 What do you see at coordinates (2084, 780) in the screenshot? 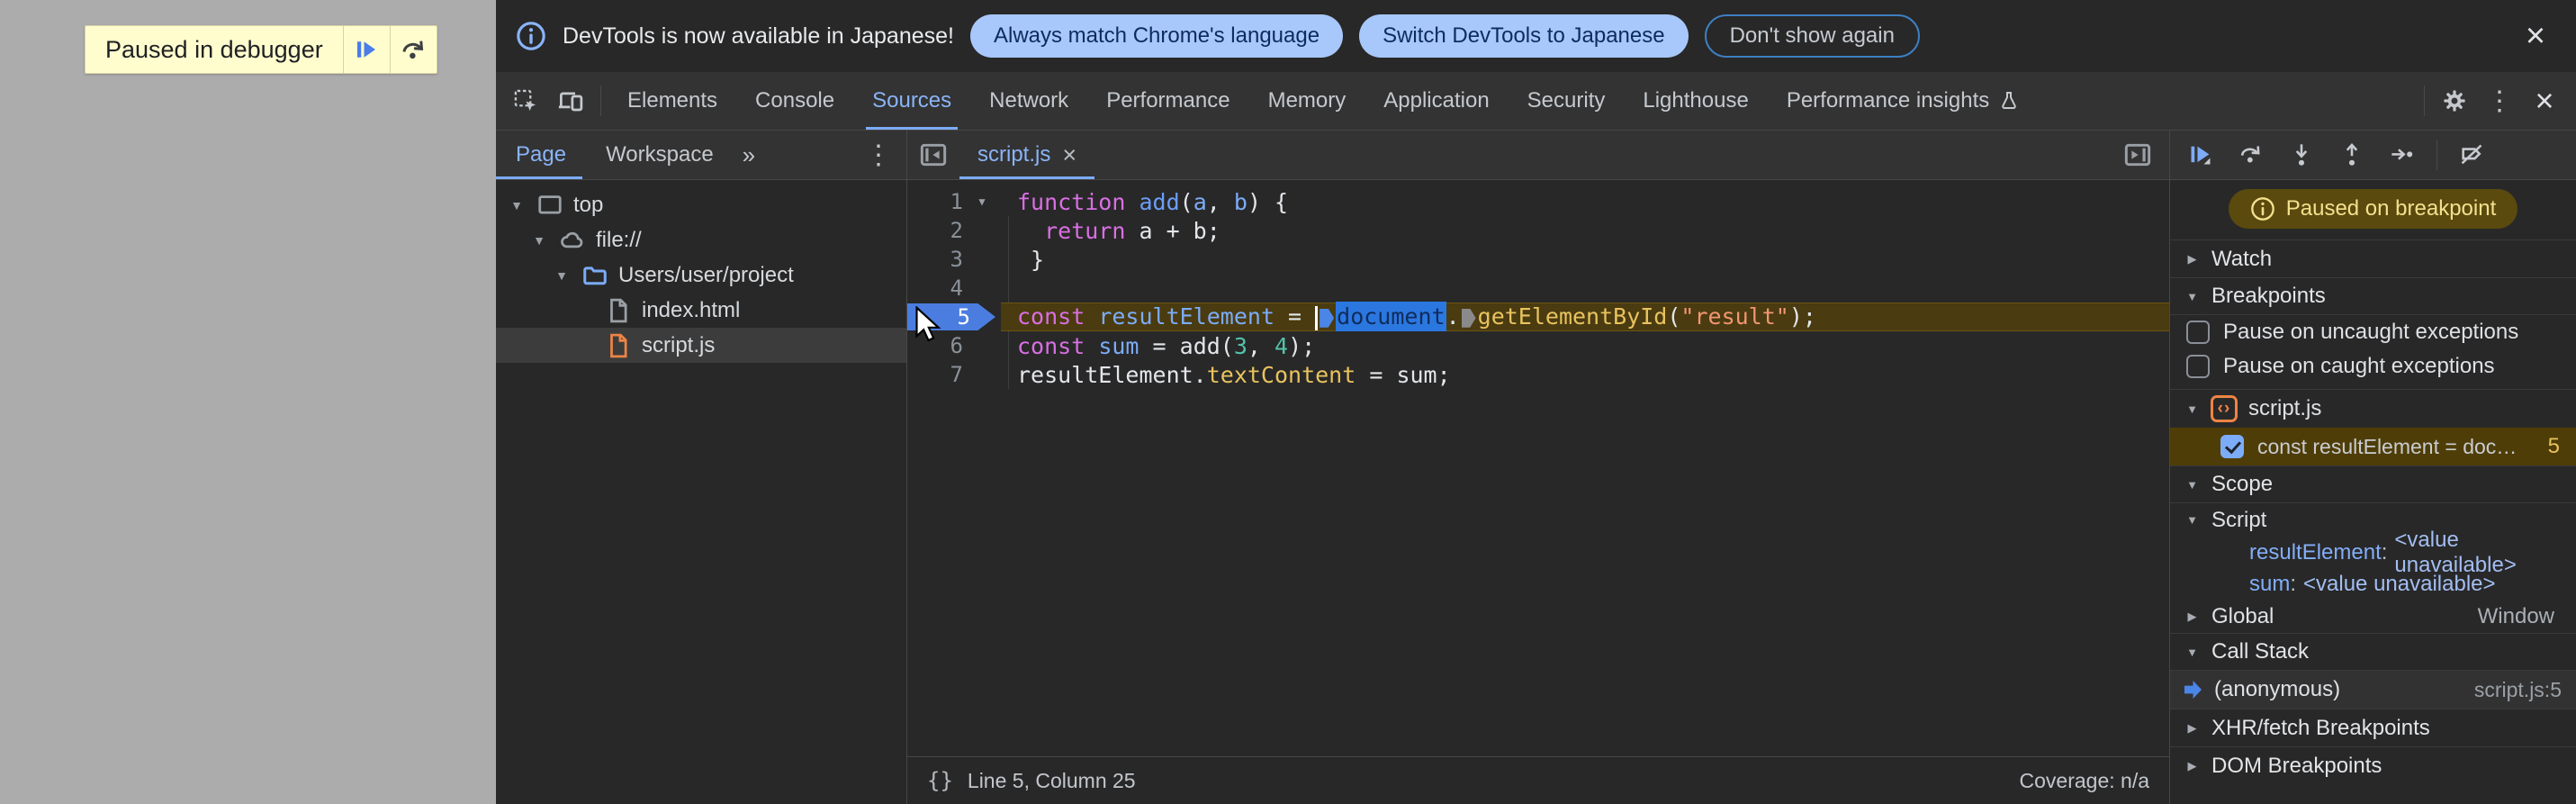
I see `coverage-status: Coverage: n/a` at bounding box center [2084, 780].